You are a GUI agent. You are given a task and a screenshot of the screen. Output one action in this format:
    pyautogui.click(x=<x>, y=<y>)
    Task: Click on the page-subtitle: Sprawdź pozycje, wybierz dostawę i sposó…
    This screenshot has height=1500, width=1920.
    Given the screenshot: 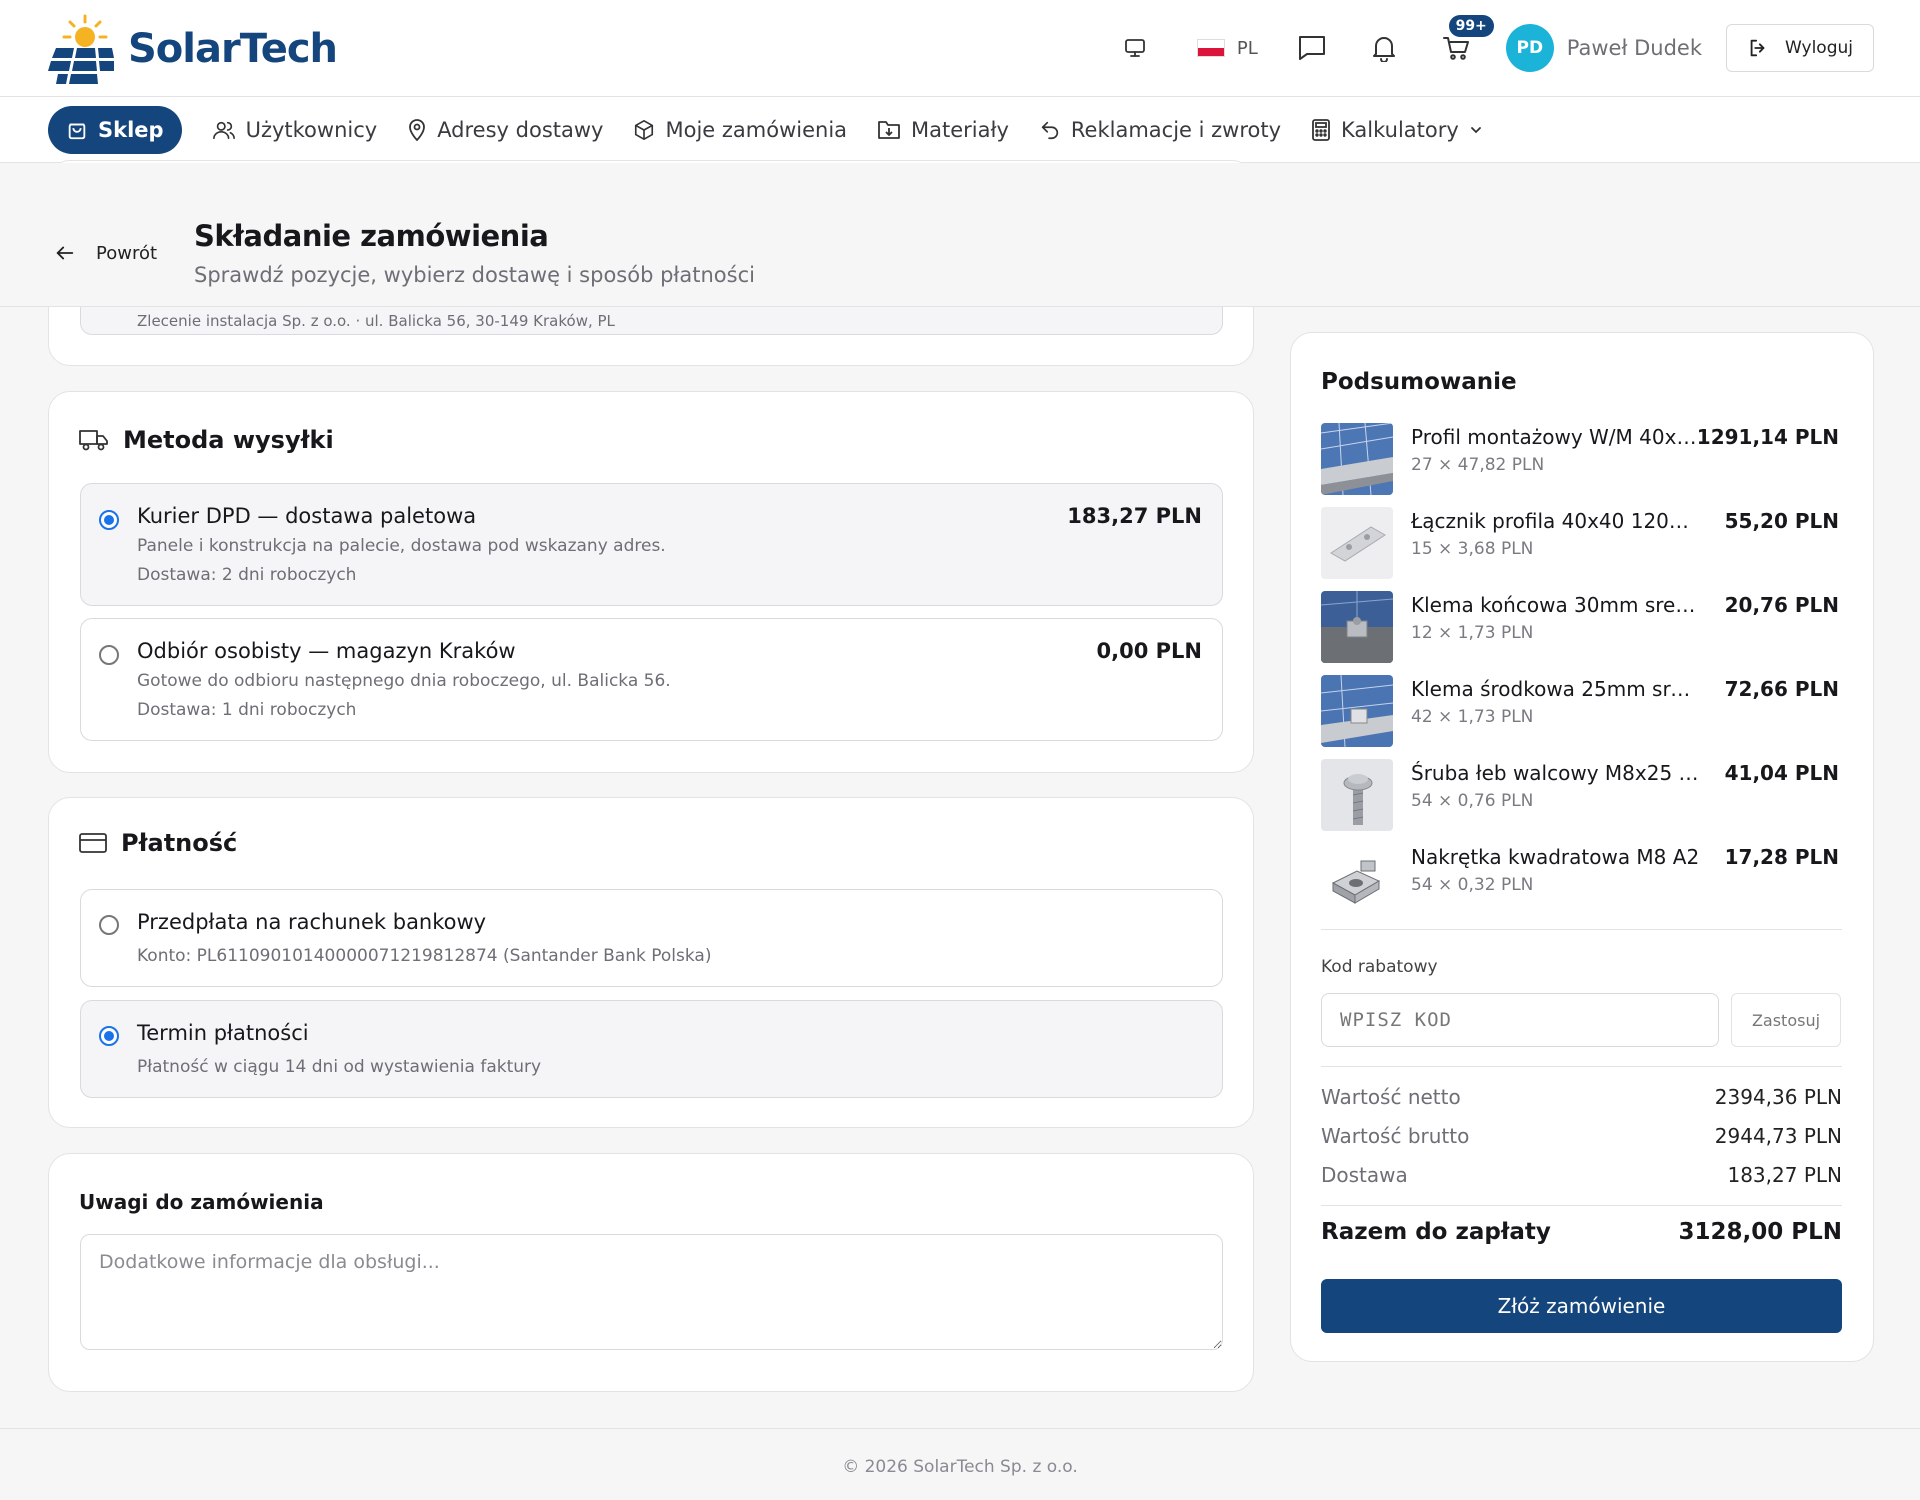 What is the action you would take?
    pyautogui.click(x=474, y=275)
    